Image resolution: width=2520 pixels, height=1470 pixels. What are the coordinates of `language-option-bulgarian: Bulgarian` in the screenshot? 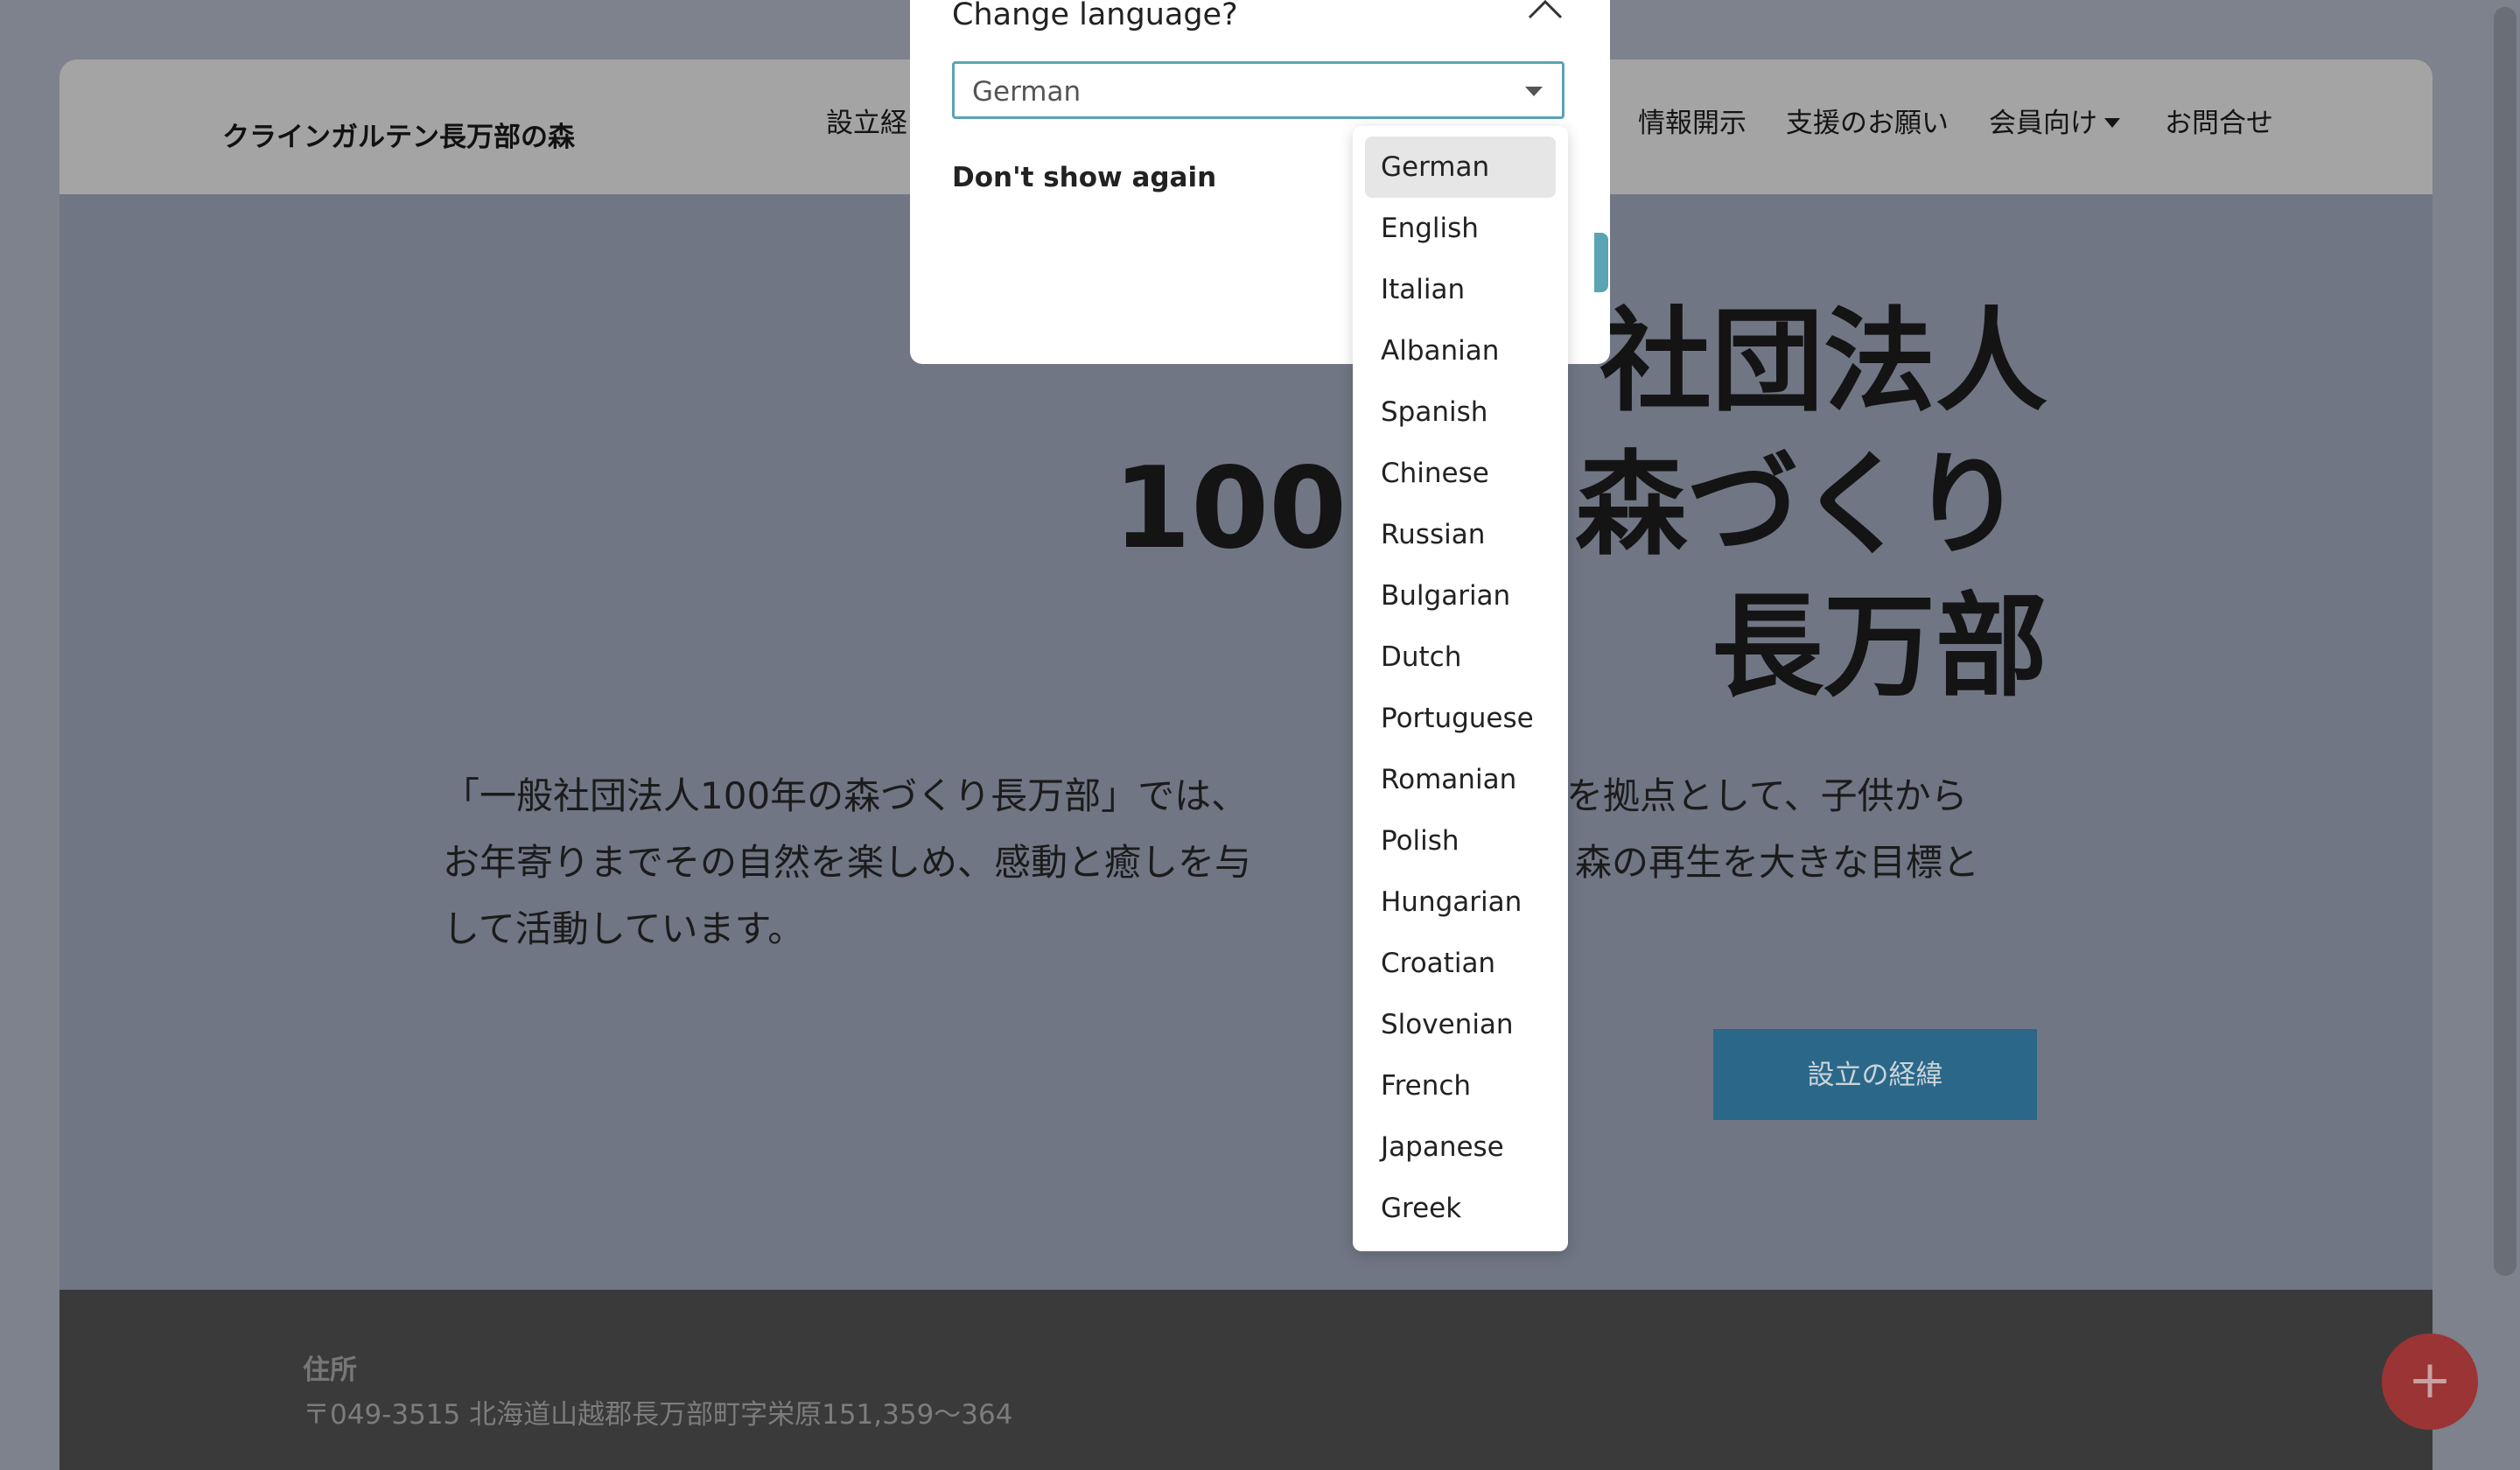 It's located at (1460, 595).